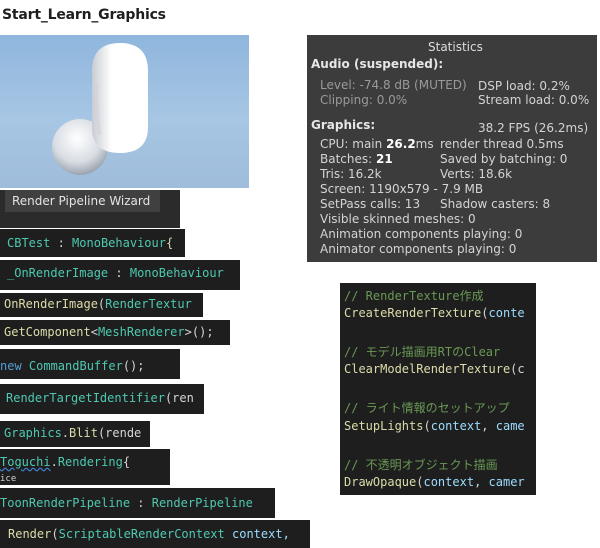  I want to click on shadow-casters: Shadow casters: 8, so click(495, 204).